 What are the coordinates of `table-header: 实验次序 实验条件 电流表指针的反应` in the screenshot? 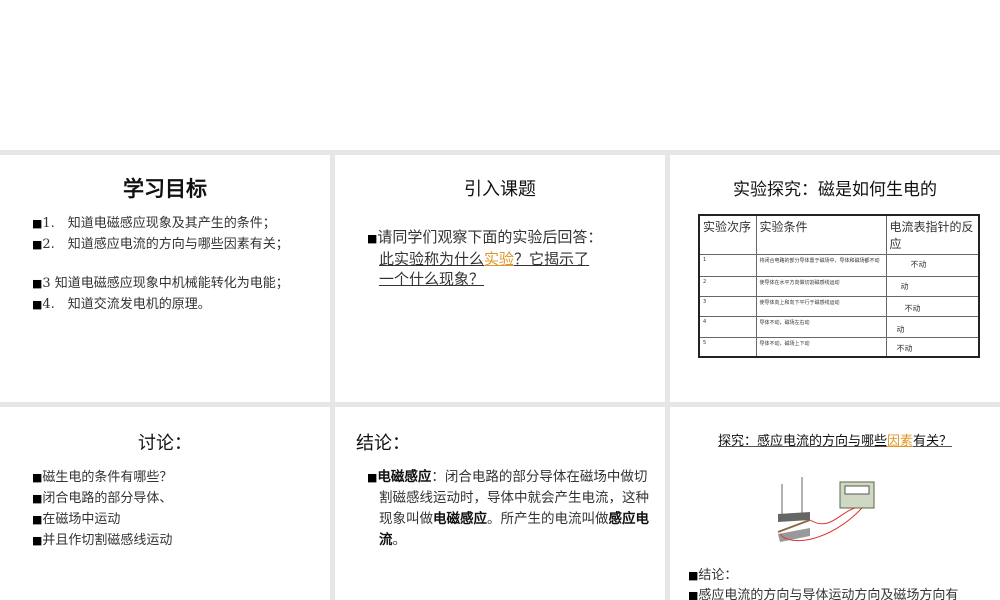 It's located at (839, 234).